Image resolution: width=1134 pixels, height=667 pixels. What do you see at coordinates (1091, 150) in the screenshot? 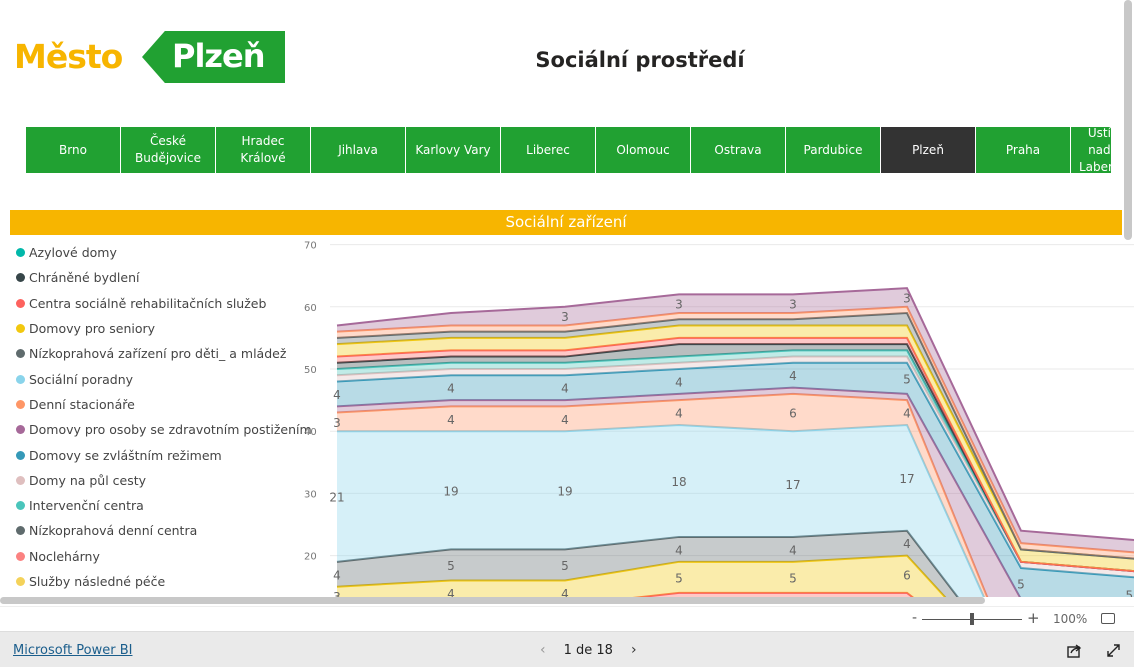
I see `tab-11: Ústí nad Labem` at bounding box center [1091, 150].